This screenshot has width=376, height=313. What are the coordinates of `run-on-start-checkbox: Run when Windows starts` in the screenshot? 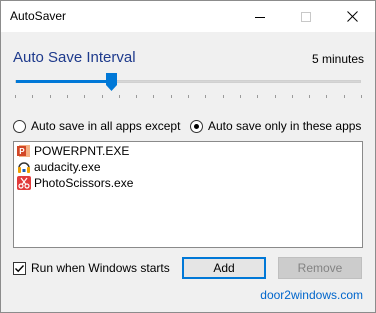 It's located at (91, 268).